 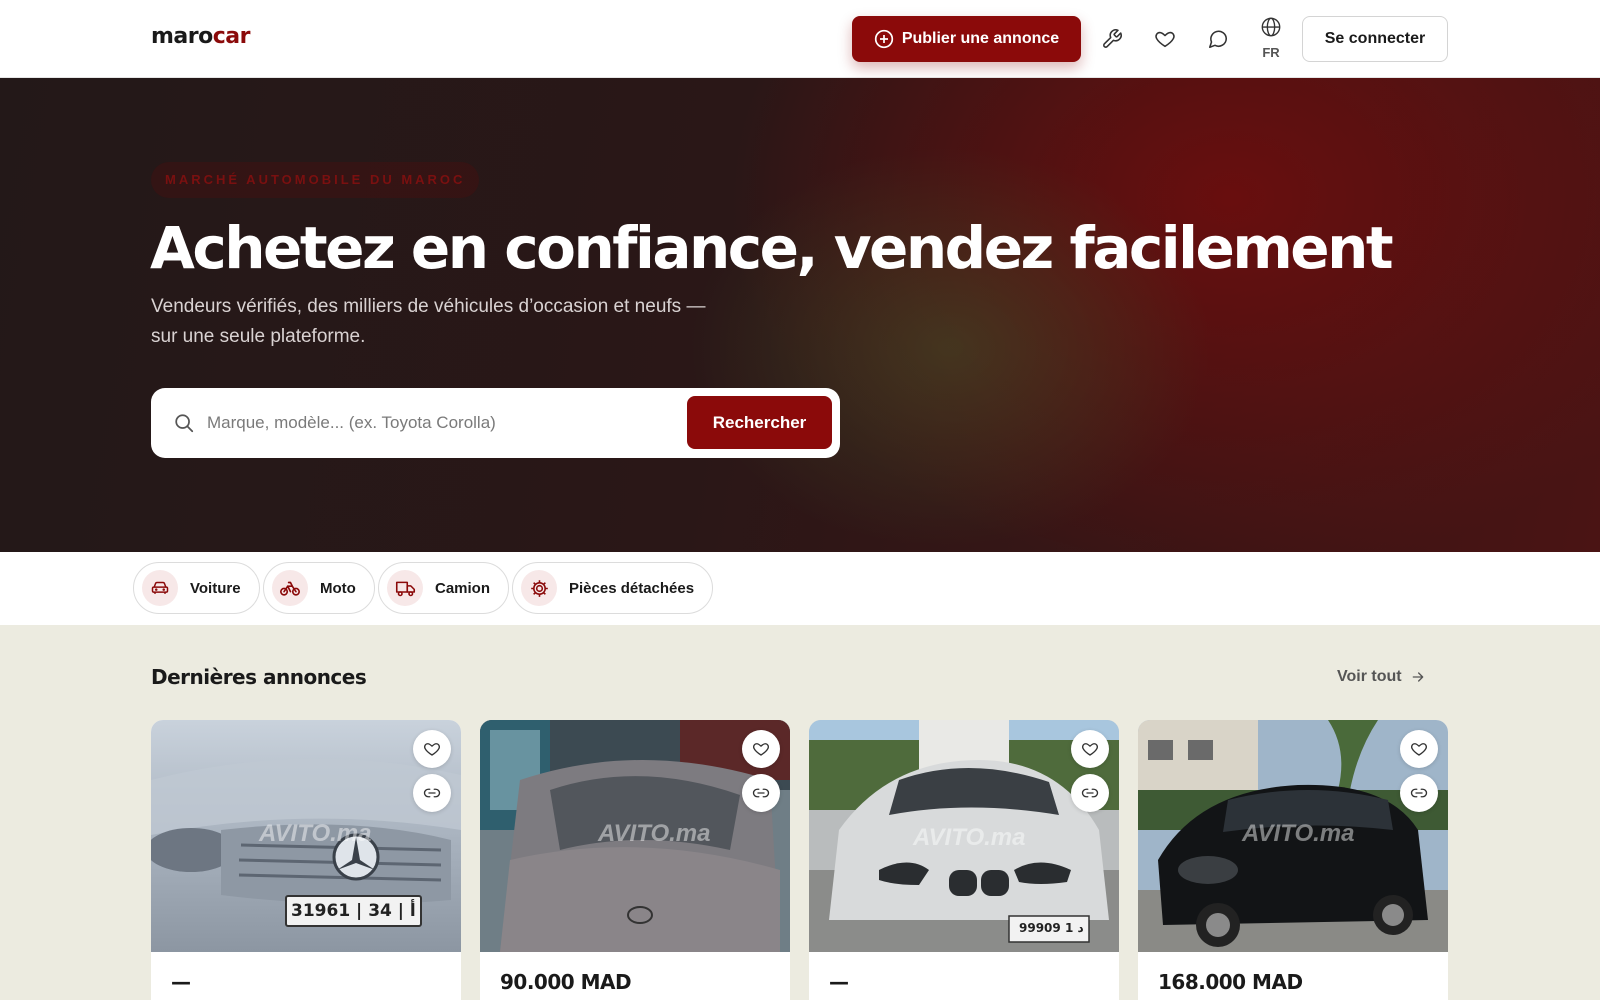 What do you see at coordinates (964, 860) in the screenshot?
I see `listing-card: AVITO.ma 99909 ﺩ 1 —` at bounding box center [964, 860].